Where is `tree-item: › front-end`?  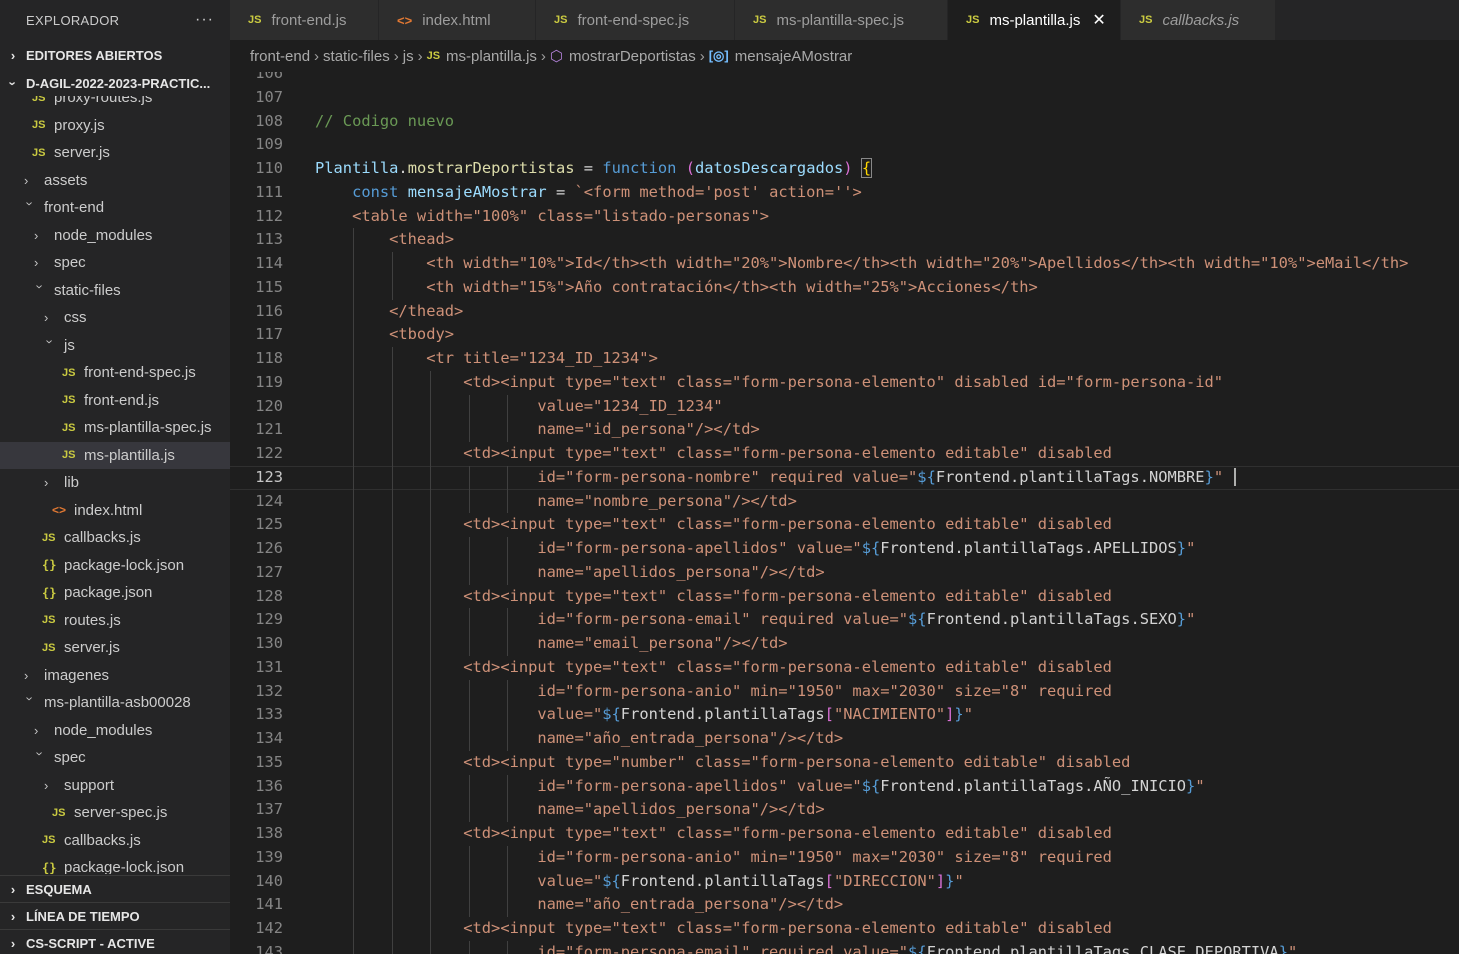 tree-item: › front-end is located at coordinates (115, 208).